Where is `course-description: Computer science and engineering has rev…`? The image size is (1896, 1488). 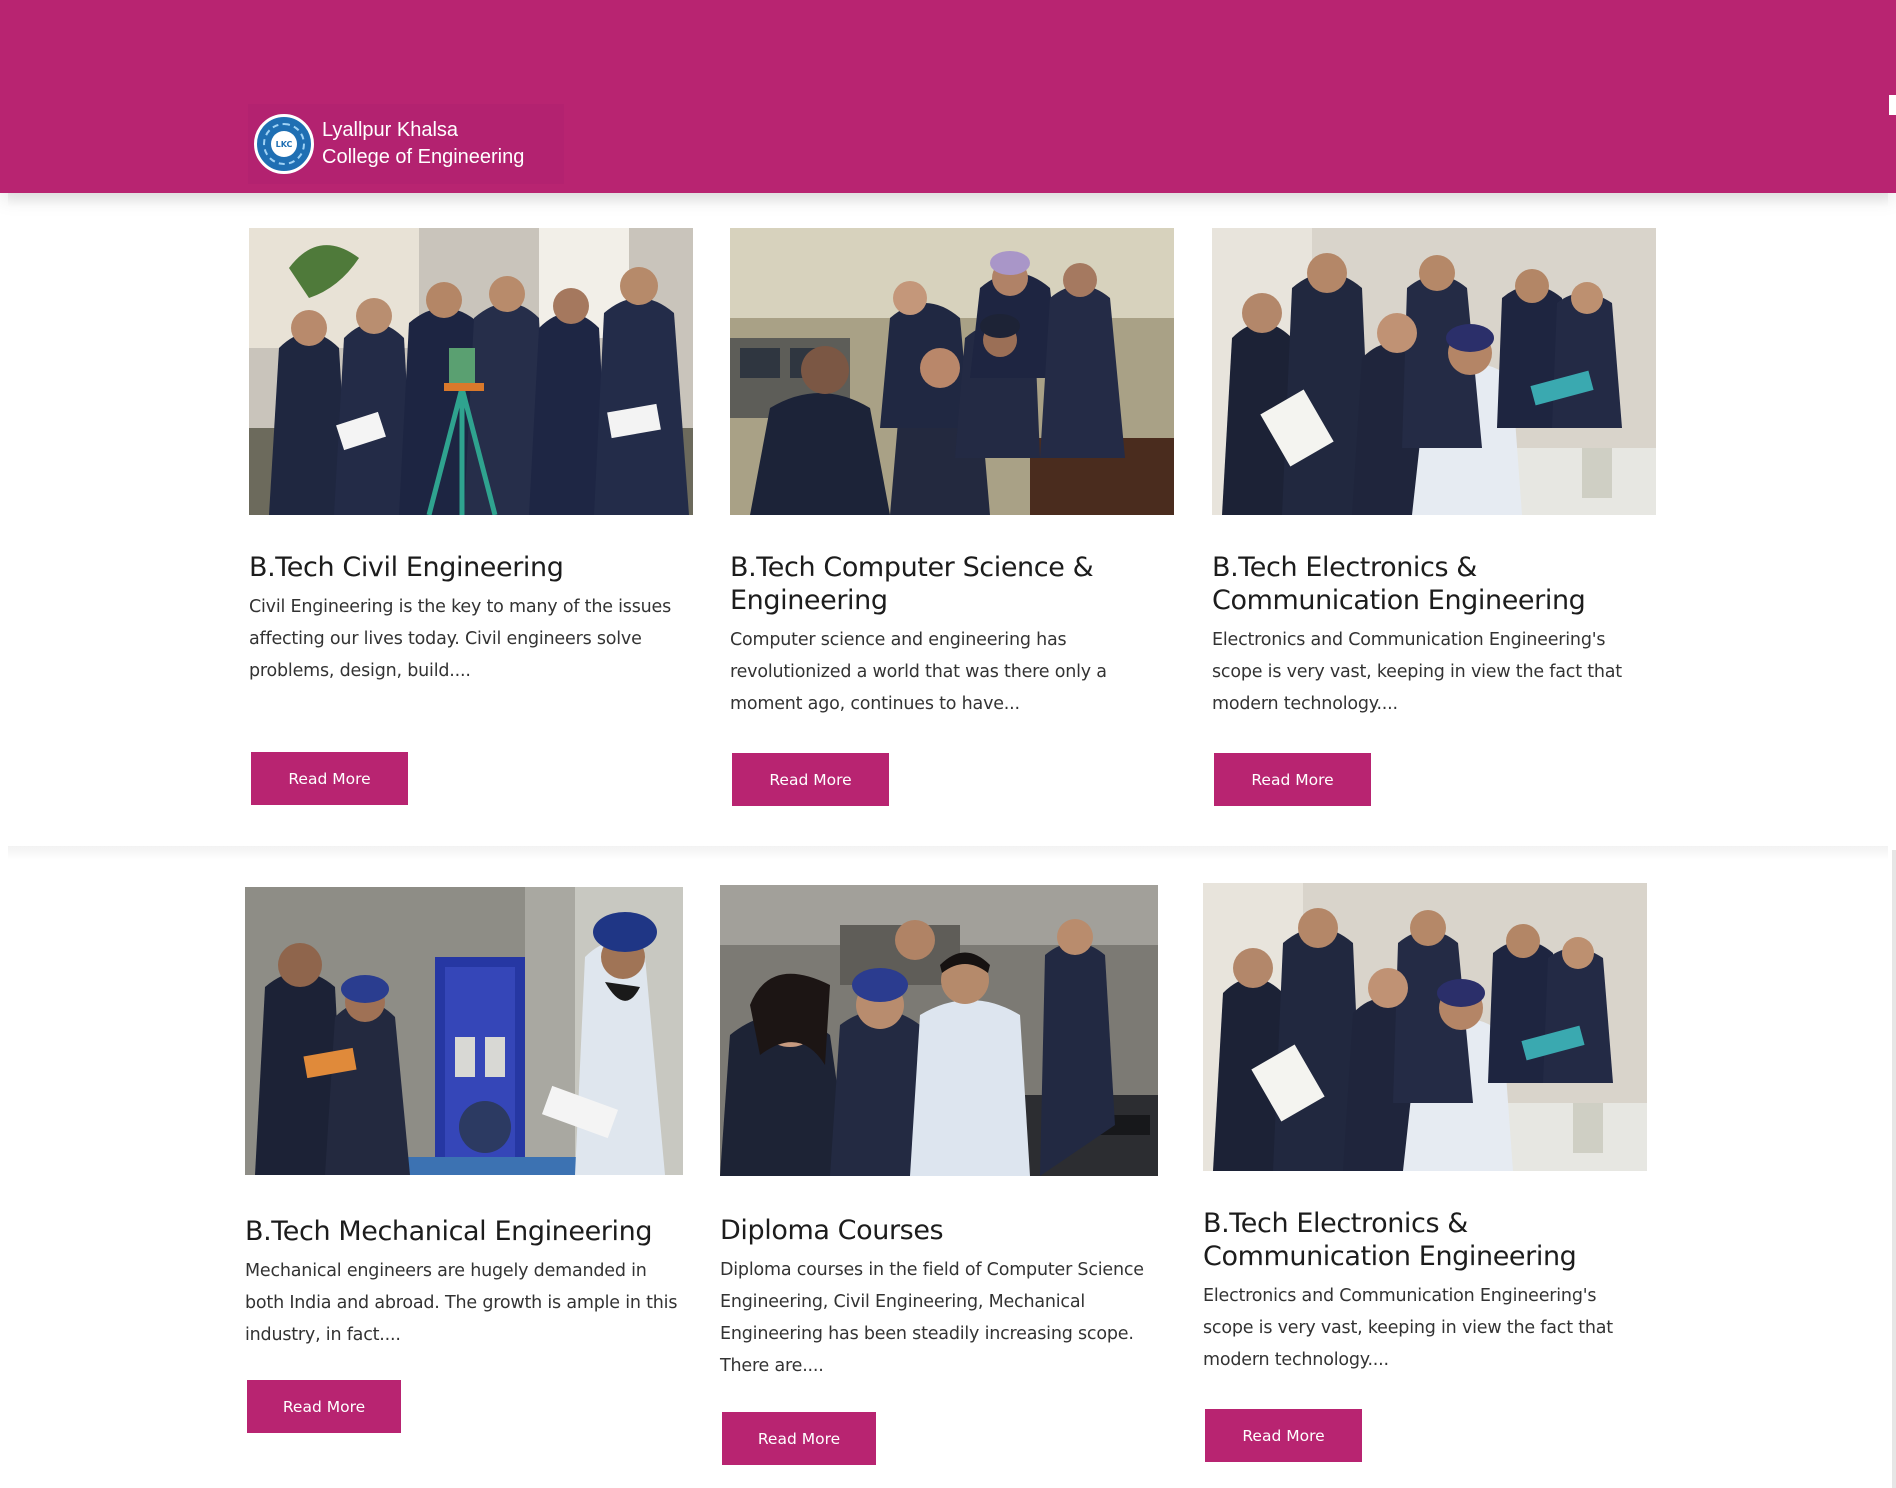 course-description: Computer science and engineering has rev… is located at coordinates (918, 672).